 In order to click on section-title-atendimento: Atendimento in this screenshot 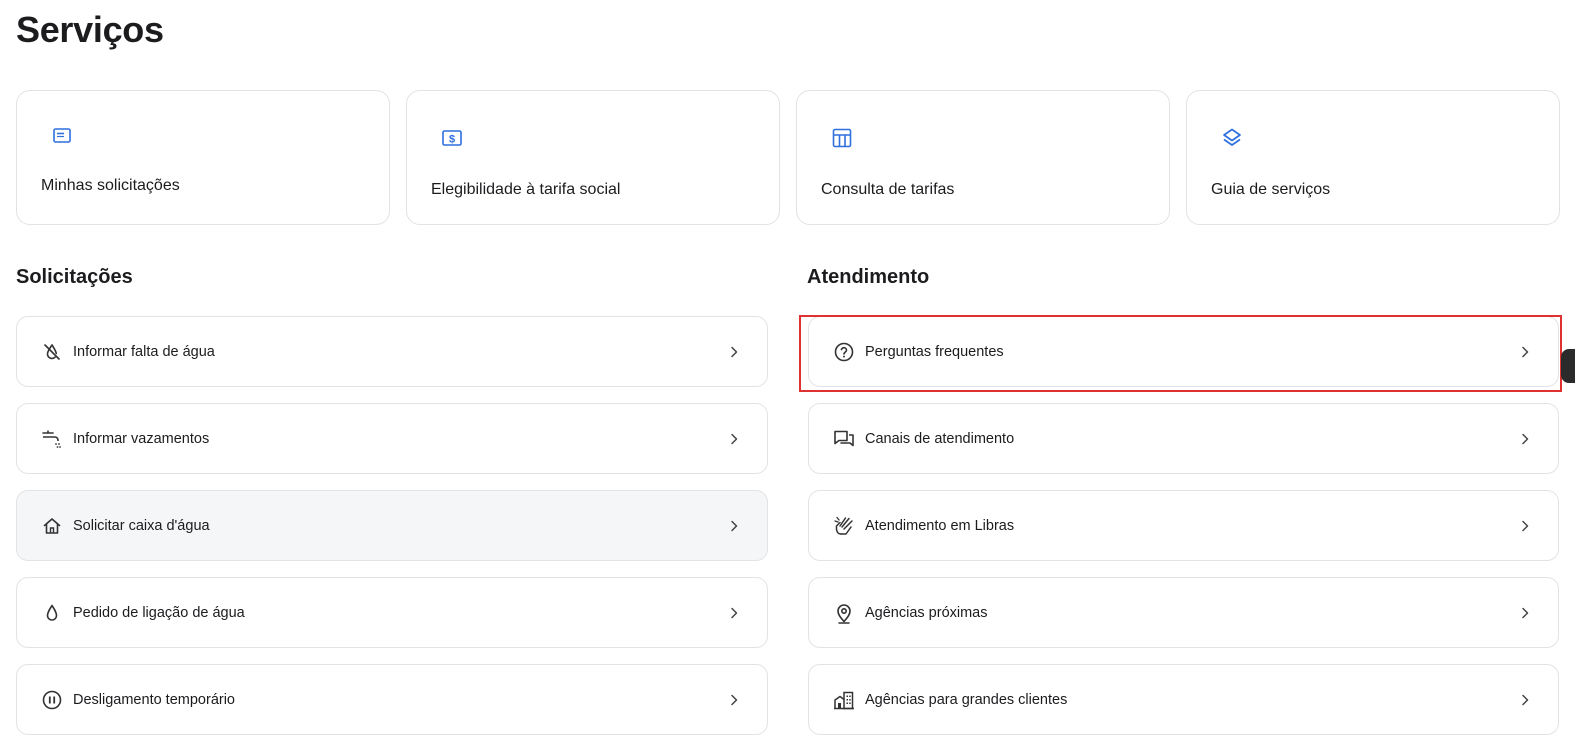, I will do `click(868, 277)`.